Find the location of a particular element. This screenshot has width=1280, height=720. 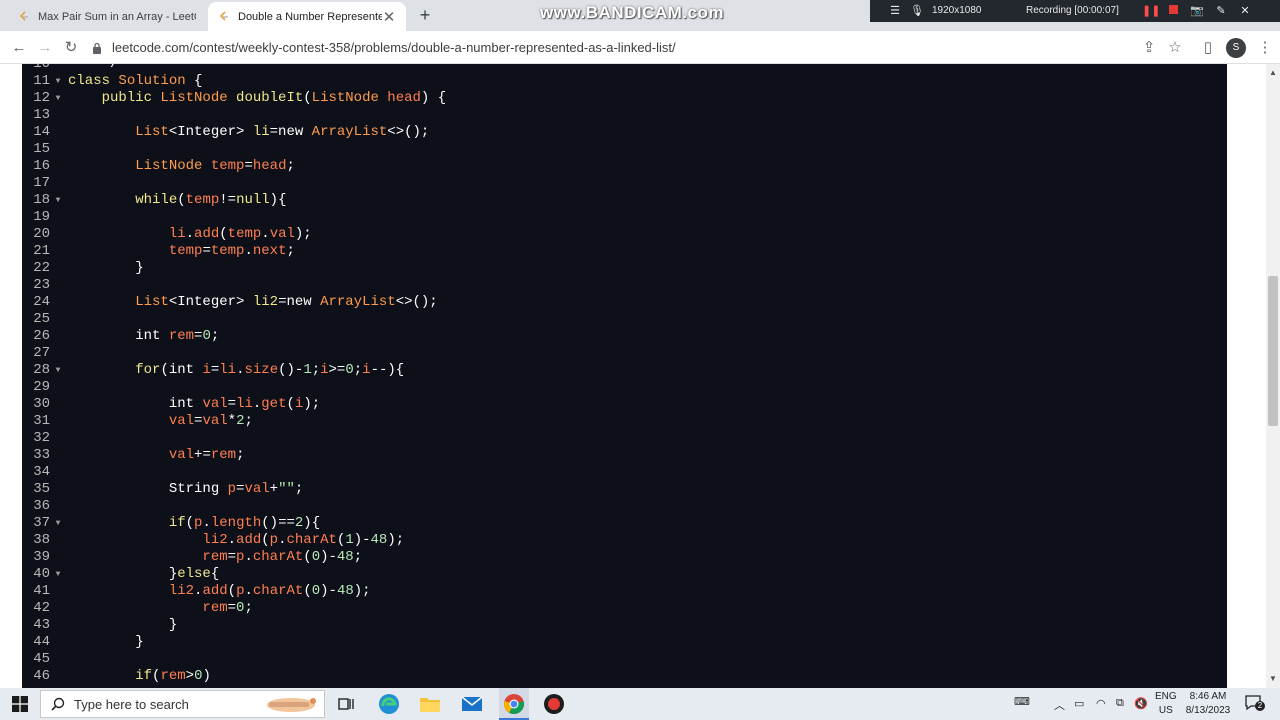

new-tab-plus-icon: + is located at coordinates (425, 15).